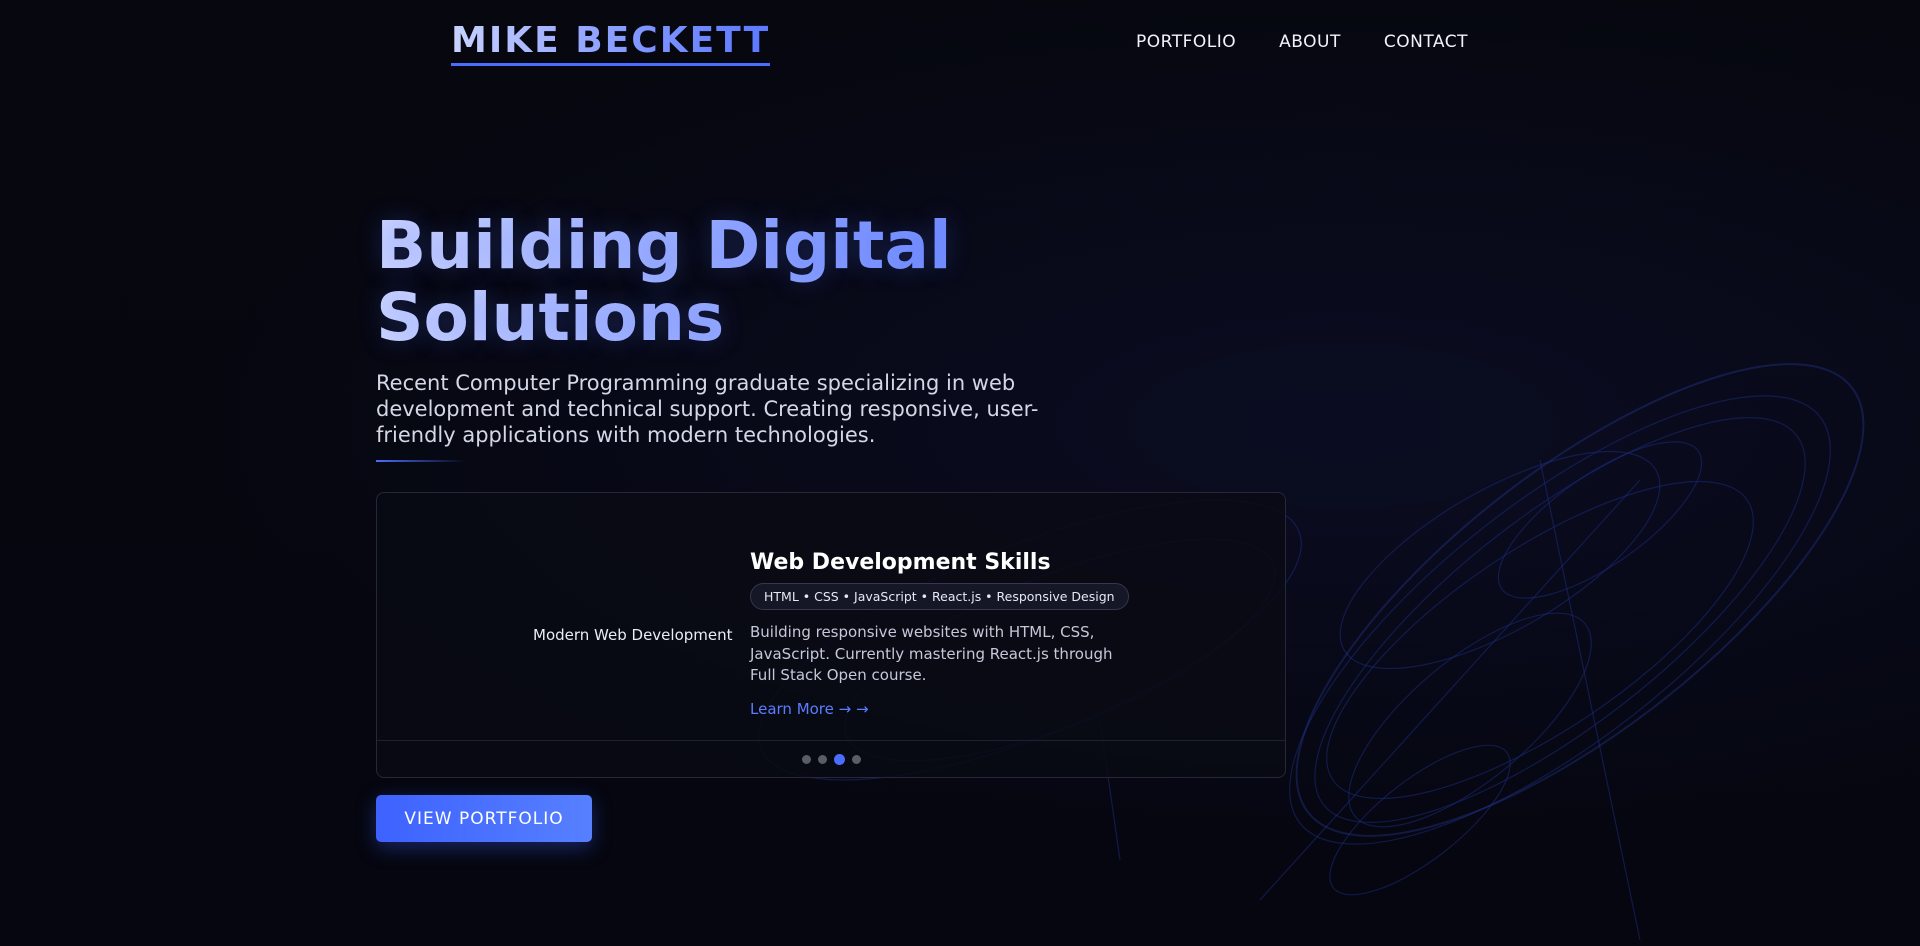  I want to click on card-footer-divider, so click(831, 740).